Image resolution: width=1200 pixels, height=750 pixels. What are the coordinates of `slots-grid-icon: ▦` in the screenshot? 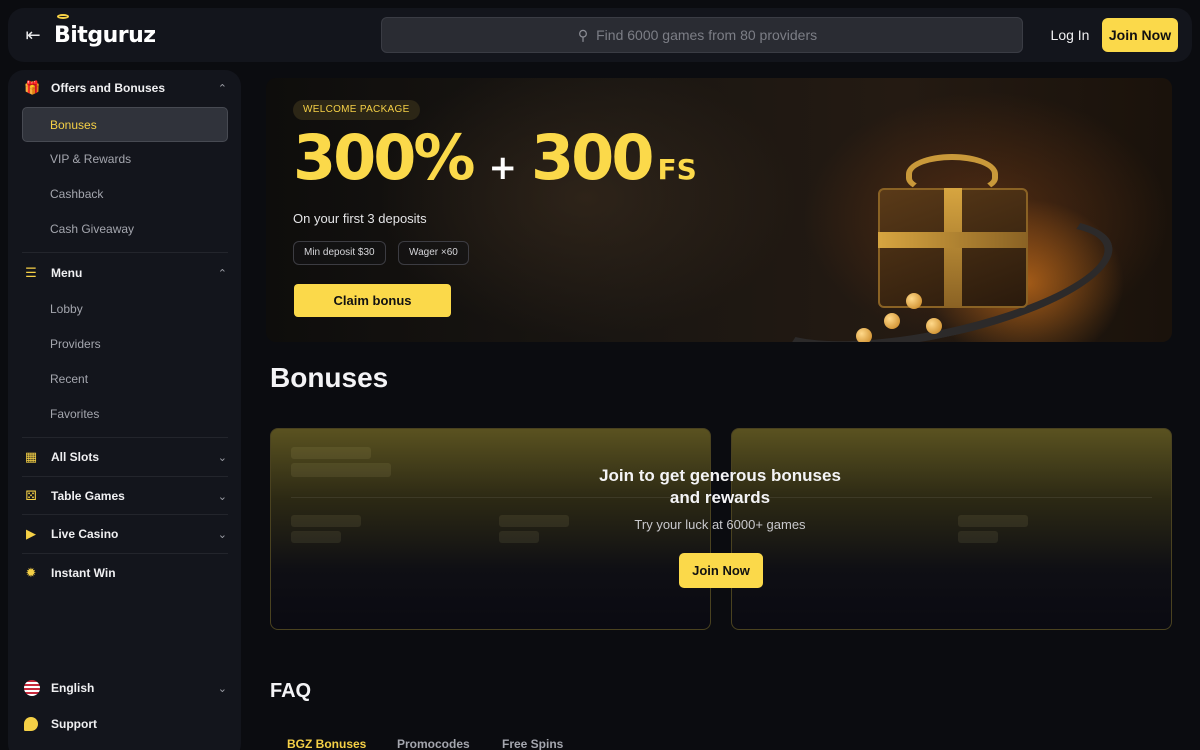 It's located at (31, 456).